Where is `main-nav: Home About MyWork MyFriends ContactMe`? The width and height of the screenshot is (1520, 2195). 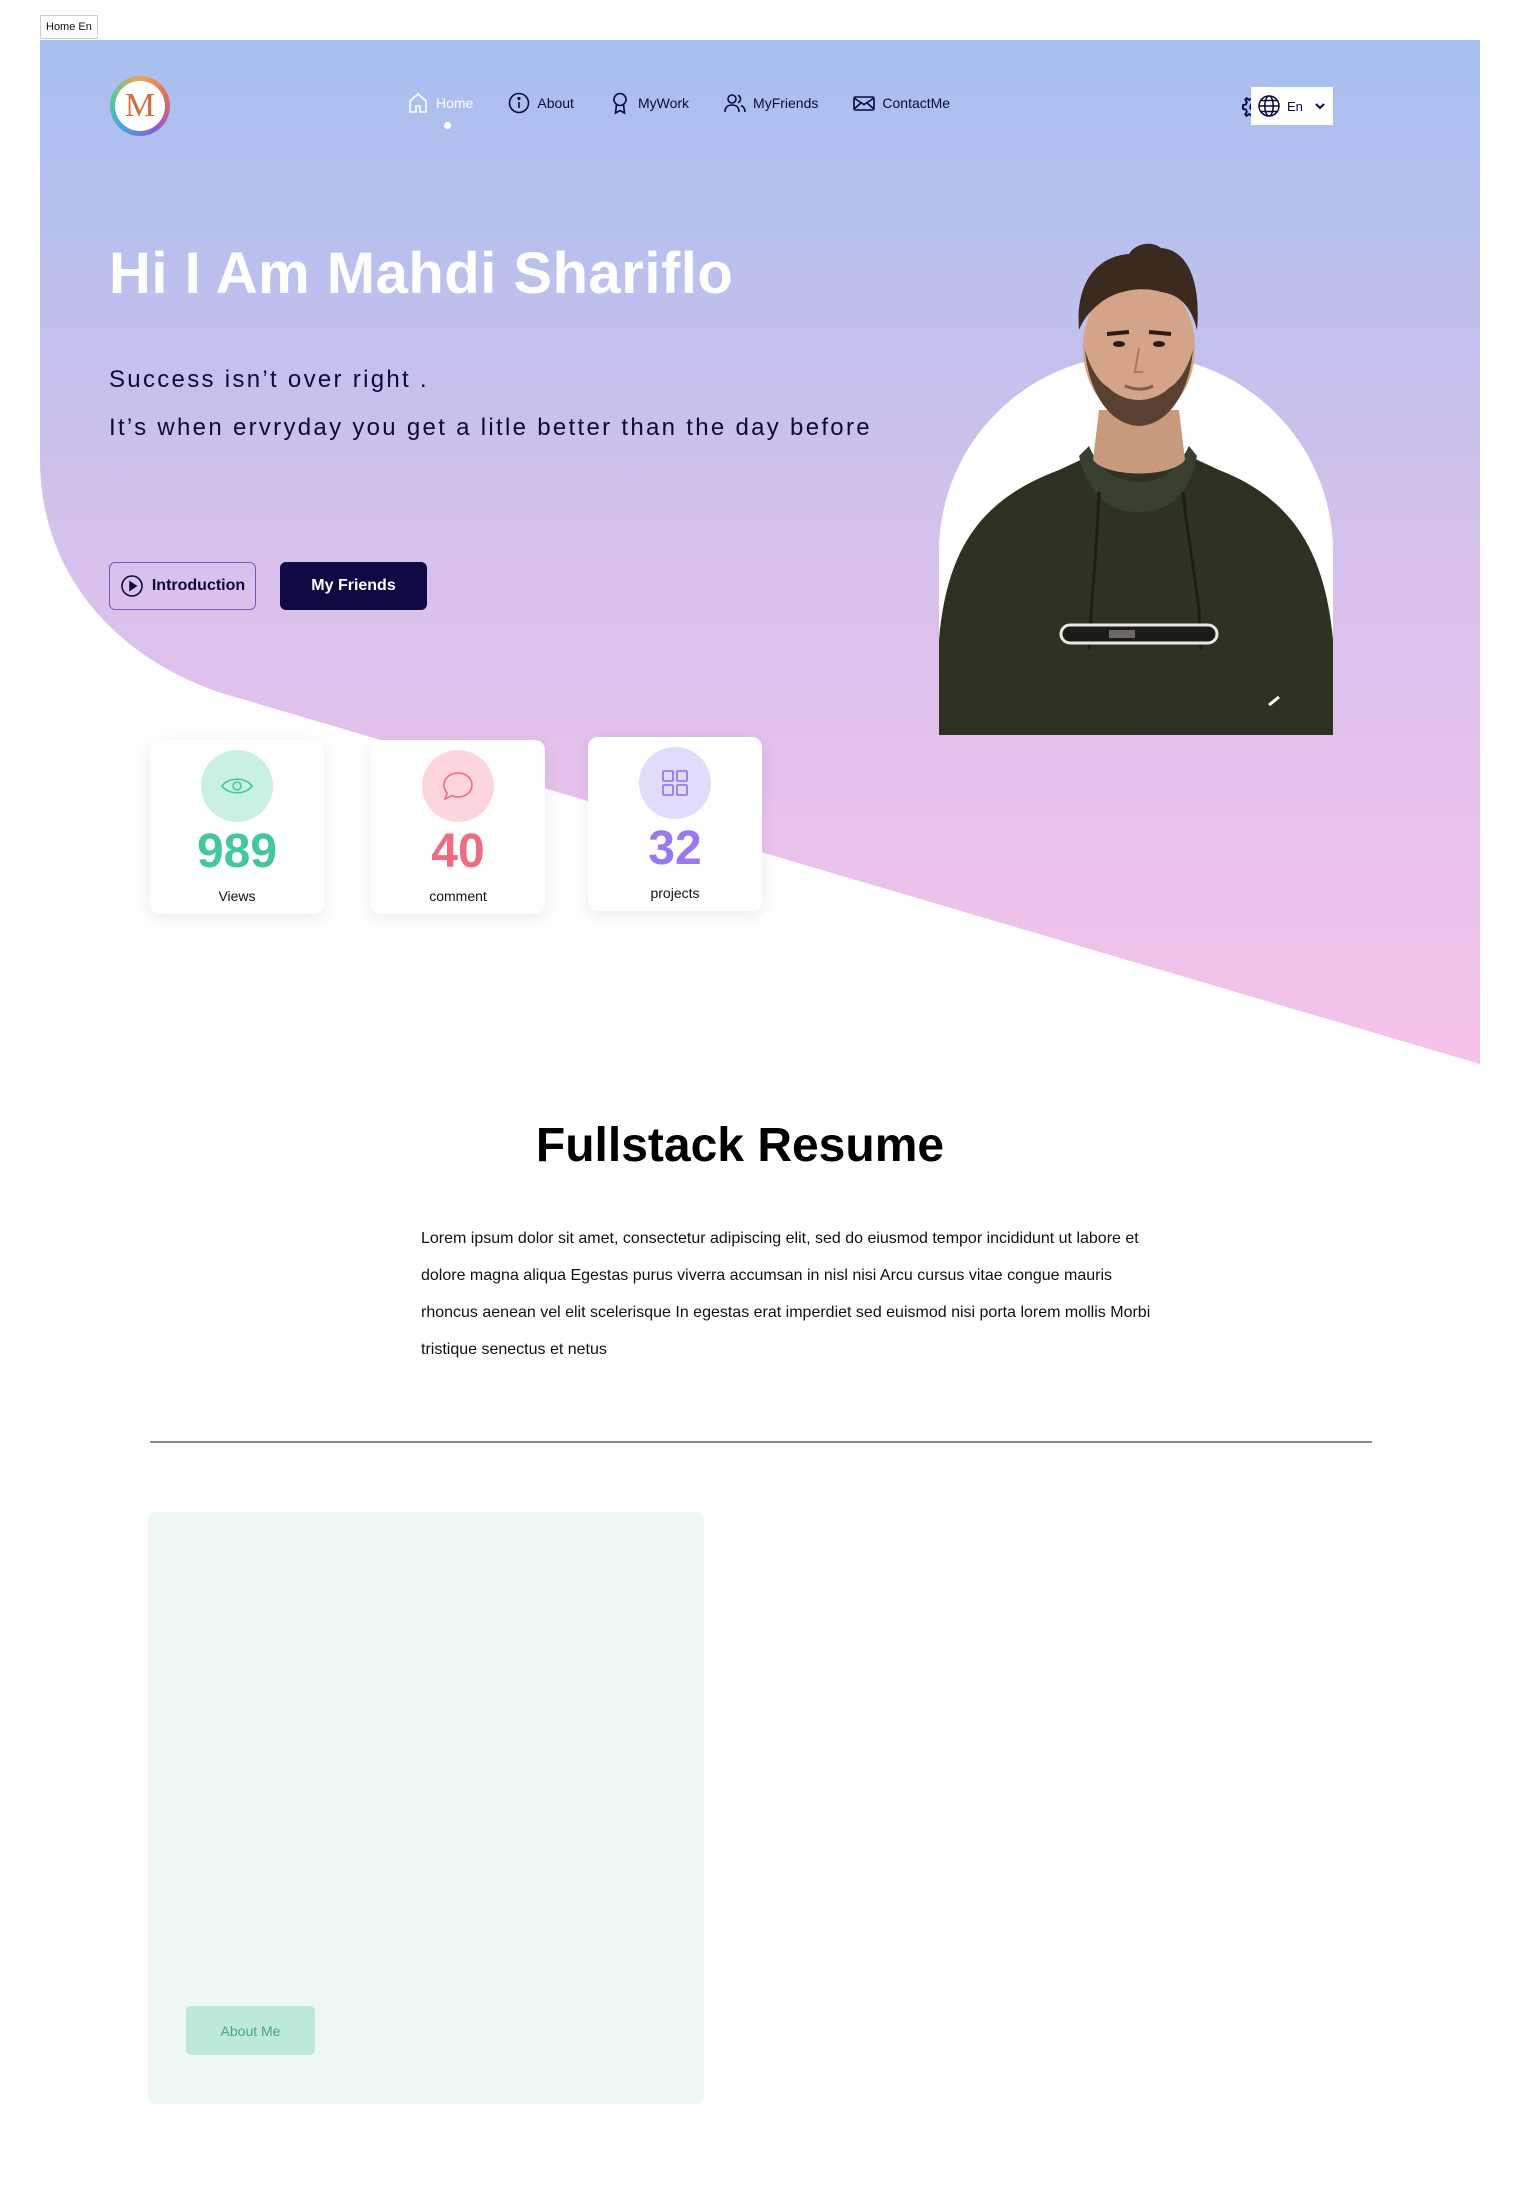 main-nav: Home About MyWork MyFriends ContactMe is located at coordinates (695, 108).